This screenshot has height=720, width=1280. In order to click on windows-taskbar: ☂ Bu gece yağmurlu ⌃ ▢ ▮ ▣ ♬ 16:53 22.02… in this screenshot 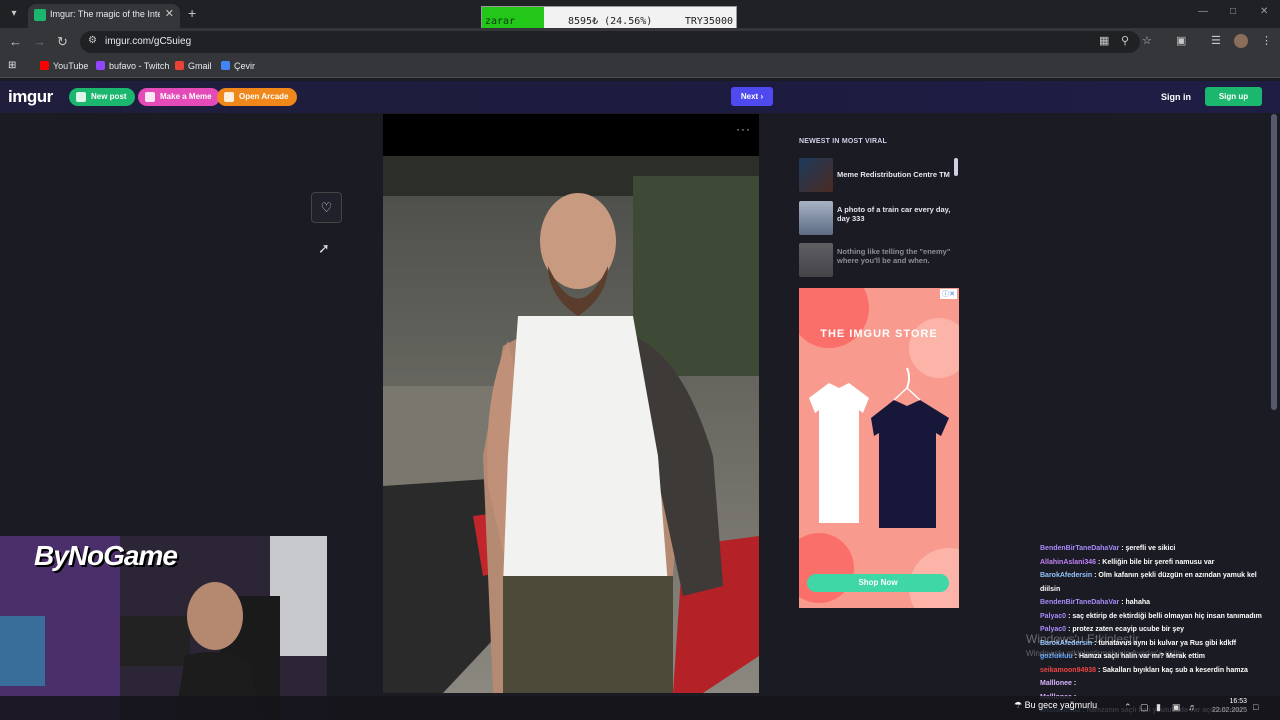, I will do `click(640, 708)`.